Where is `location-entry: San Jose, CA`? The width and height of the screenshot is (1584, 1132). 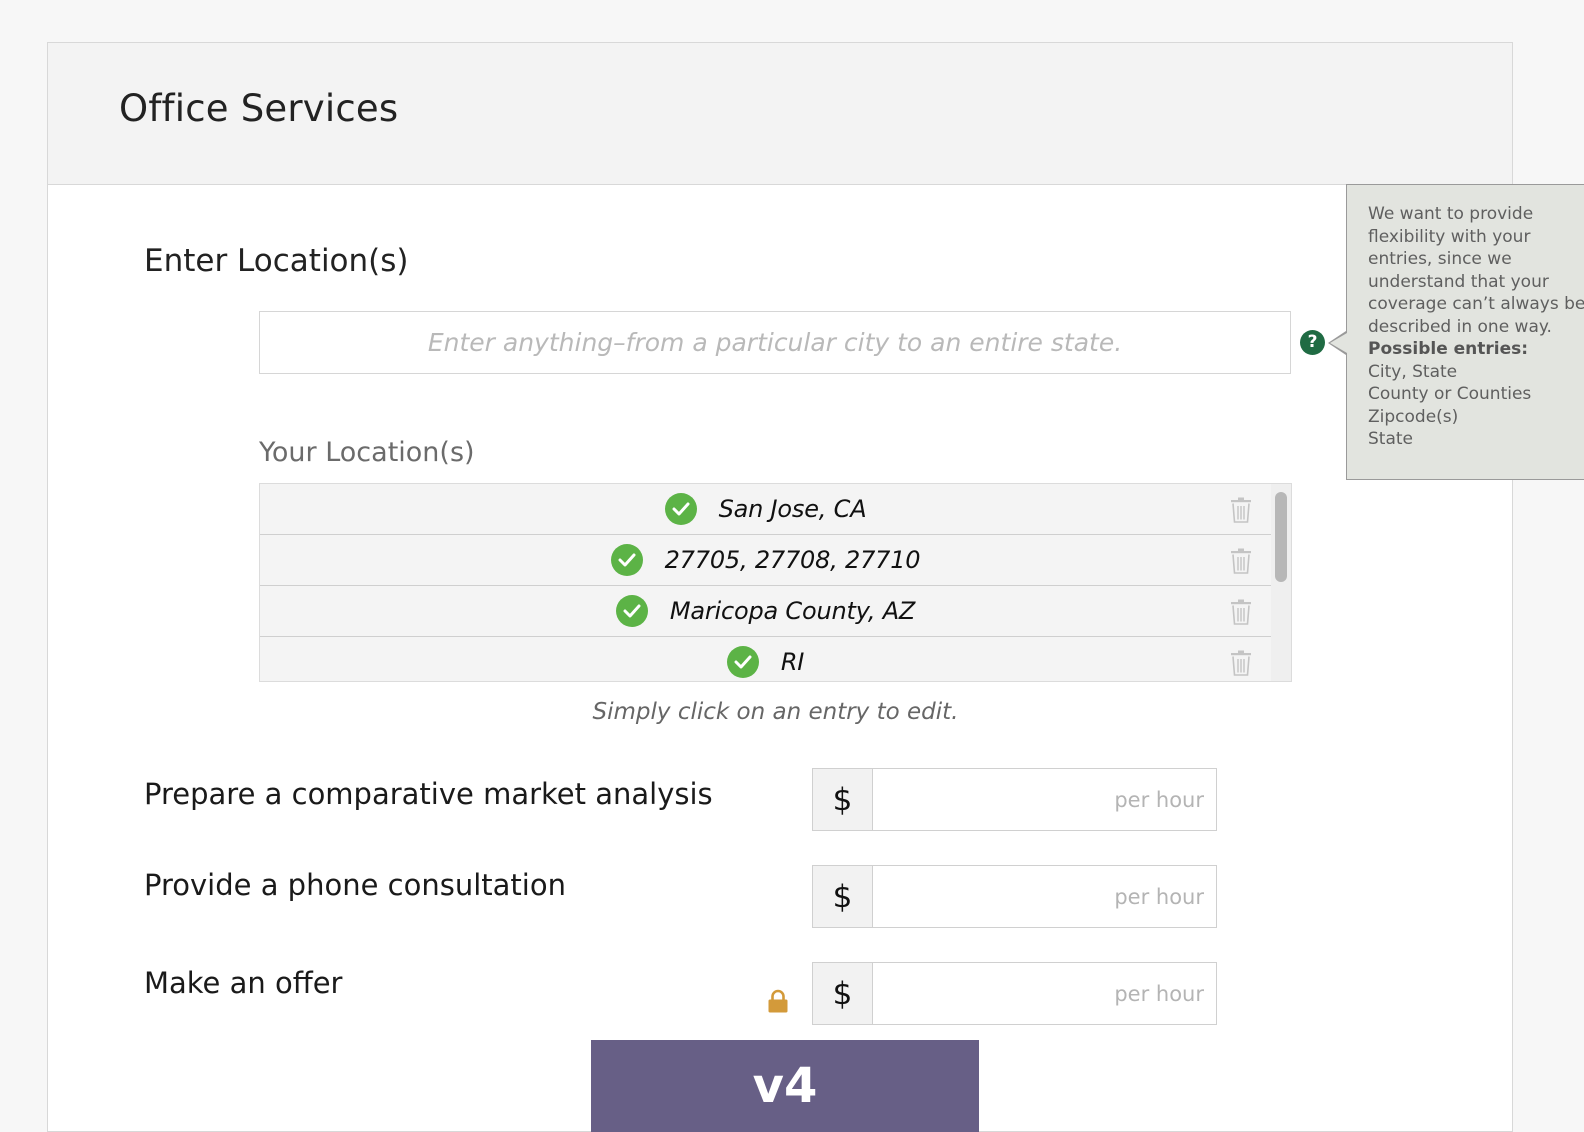 location-entry: San Jose, CA is located at coordinates (765, 509).